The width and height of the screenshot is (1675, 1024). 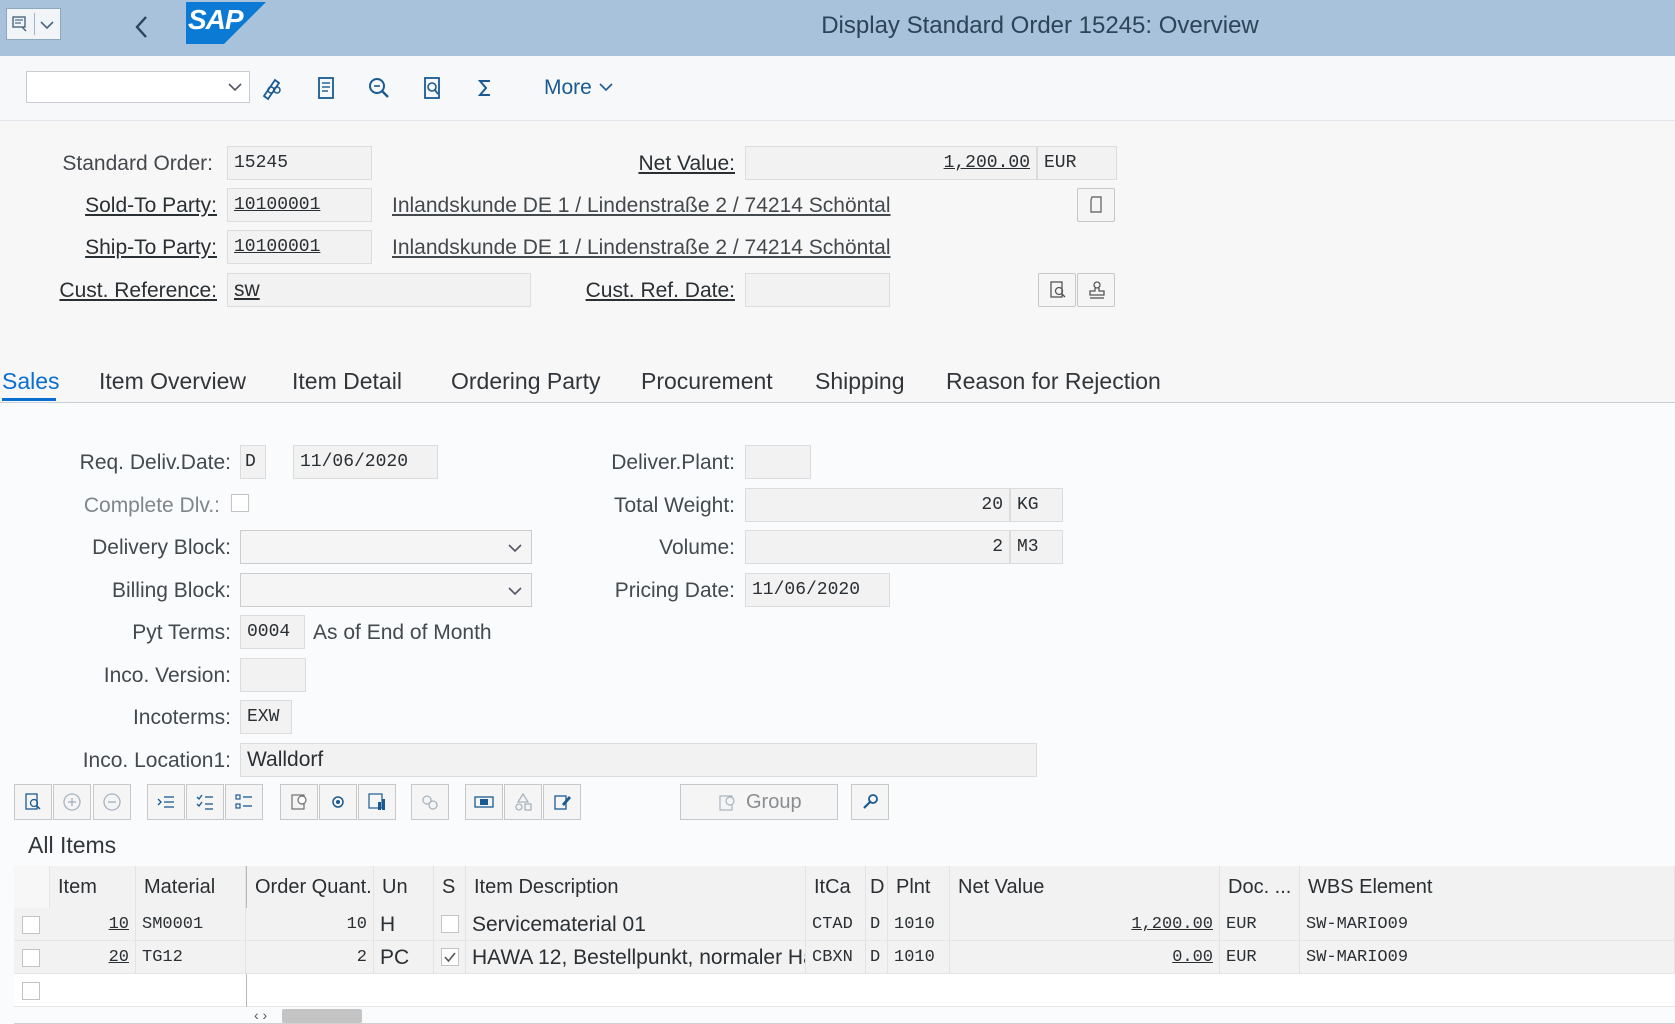 I want to click on copy-button, so click(x=1096, y=205).